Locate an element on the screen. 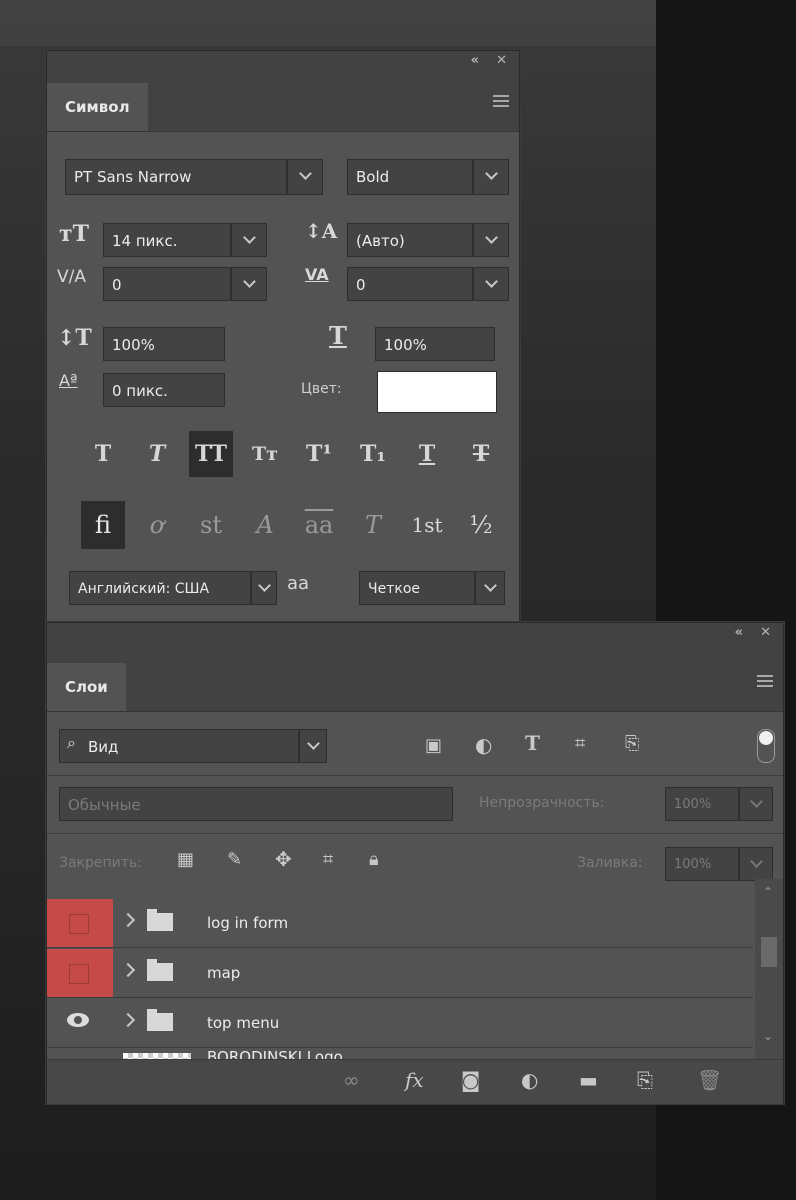 The image size is (796, 1200). stylistic-alternates-button: aa is located at coordinates (319, 525).